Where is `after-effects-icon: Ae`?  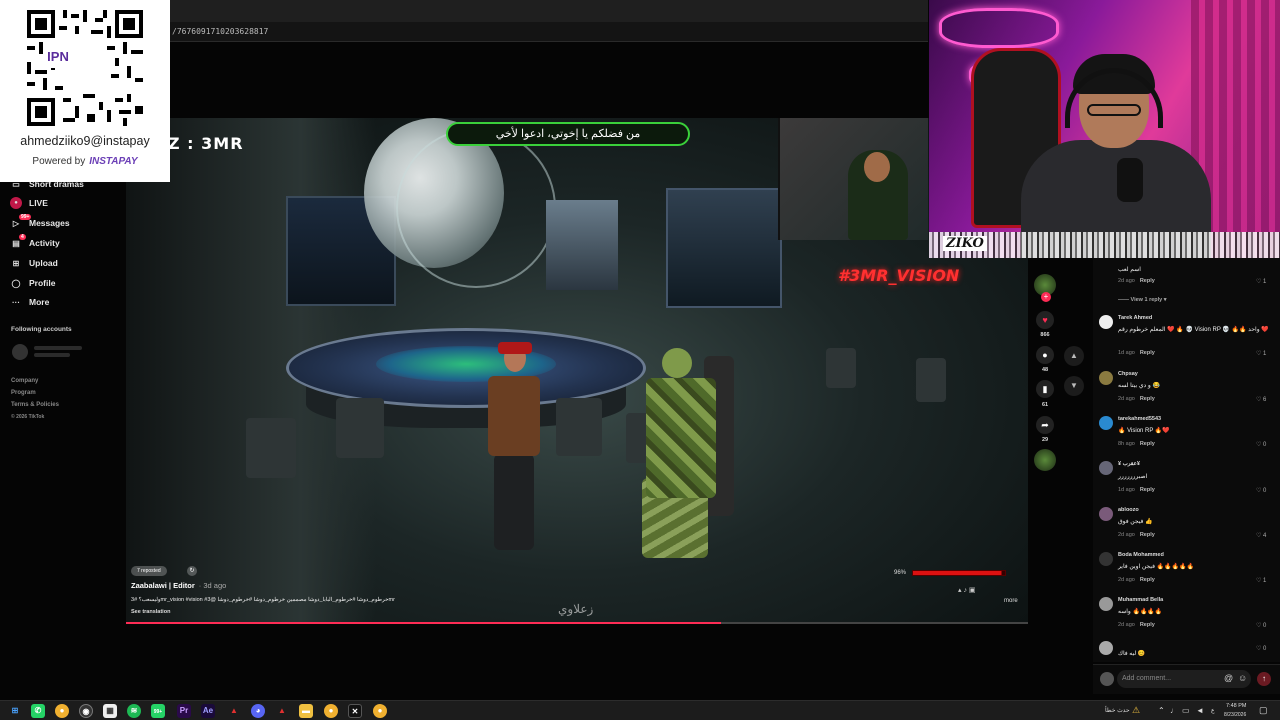
after-effects-icon: Ae is located at coordinates (208, 711).